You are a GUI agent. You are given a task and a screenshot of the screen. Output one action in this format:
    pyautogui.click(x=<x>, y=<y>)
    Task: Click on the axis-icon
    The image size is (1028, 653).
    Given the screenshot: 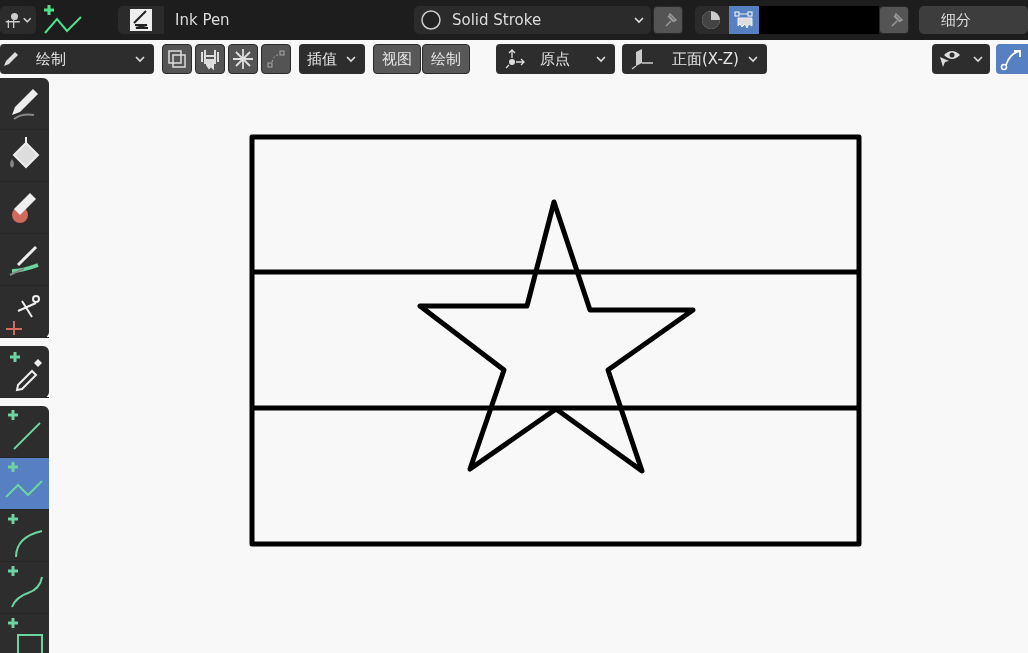 What is the action you would take?
    pyautogui.click(x=642, y=59)
    